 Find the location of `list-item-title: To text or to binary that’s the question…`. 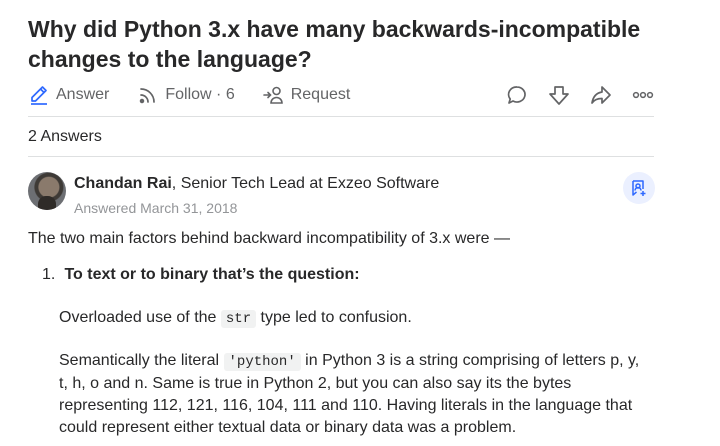

list-item-title: To text or to binary that’s the question… is located at coordinates (212, 274).